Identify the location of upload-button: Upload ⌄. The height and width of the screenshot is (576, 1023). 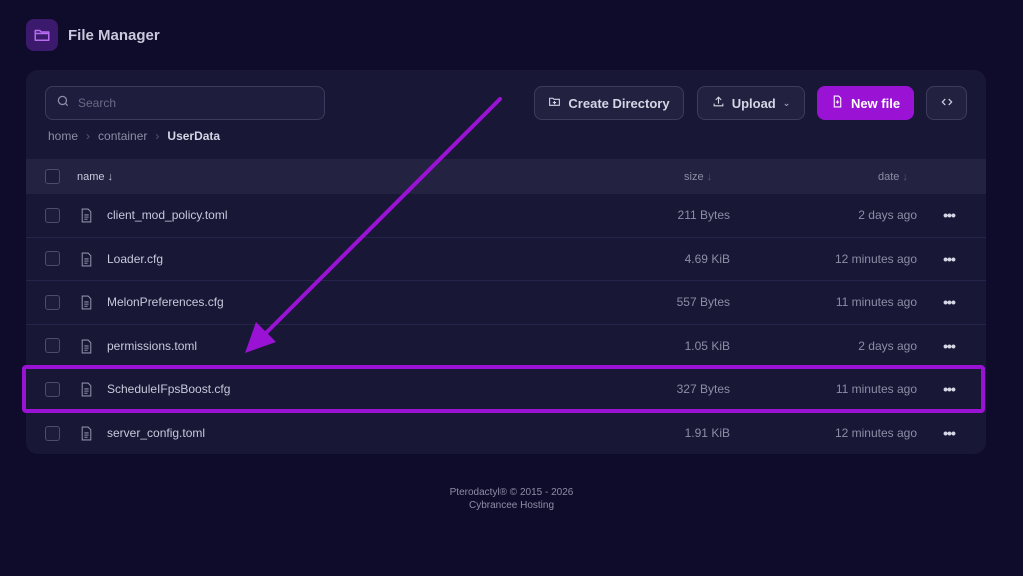
(751, 103).